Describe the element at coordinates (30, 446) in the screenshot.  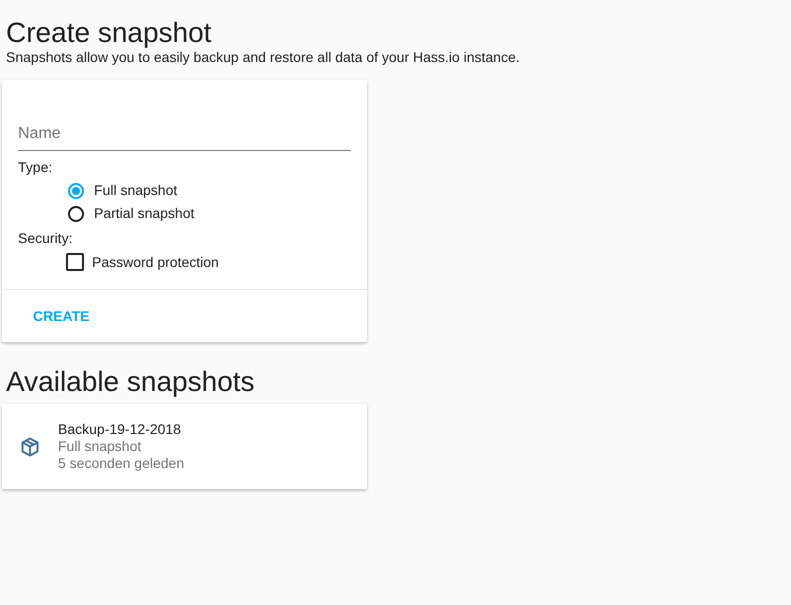
I see `cube-icon` at that location.